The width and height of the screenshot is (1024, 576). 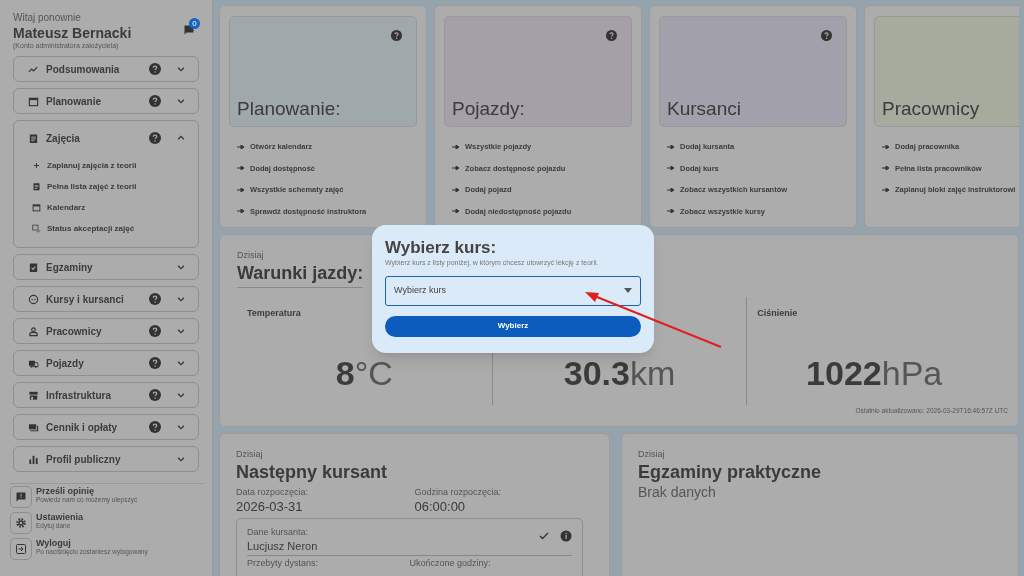 What do you see at coordinates (931, 109) in the screenshot?
I see `card-title: Pracownicy` at bounding box center [931, 109].